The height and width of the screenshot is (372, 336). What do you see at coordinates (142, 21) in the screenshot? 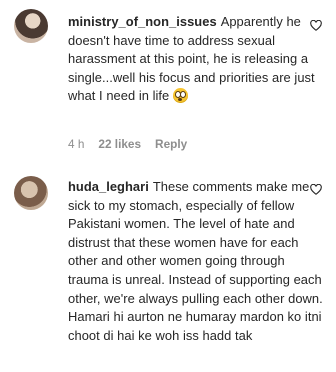
I see `comment-username: ministry_of_non_issues` at bounding box center [142, 21].